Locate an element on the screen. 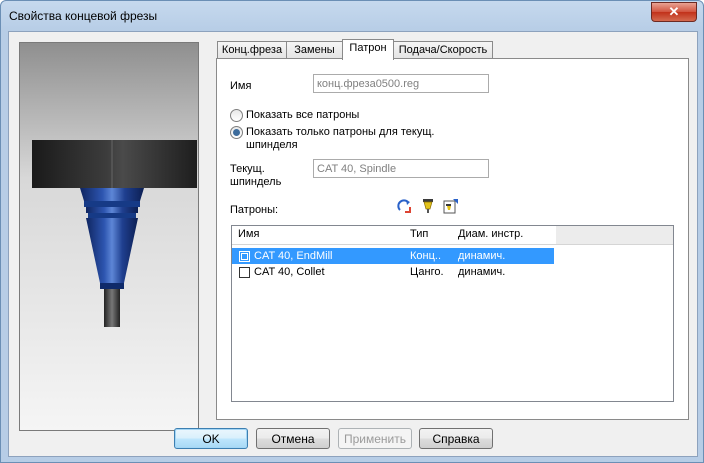 The height and width of the screenshot is (463, 704). row-name: CAT 40, Collet is located at coordinates (289, 272).